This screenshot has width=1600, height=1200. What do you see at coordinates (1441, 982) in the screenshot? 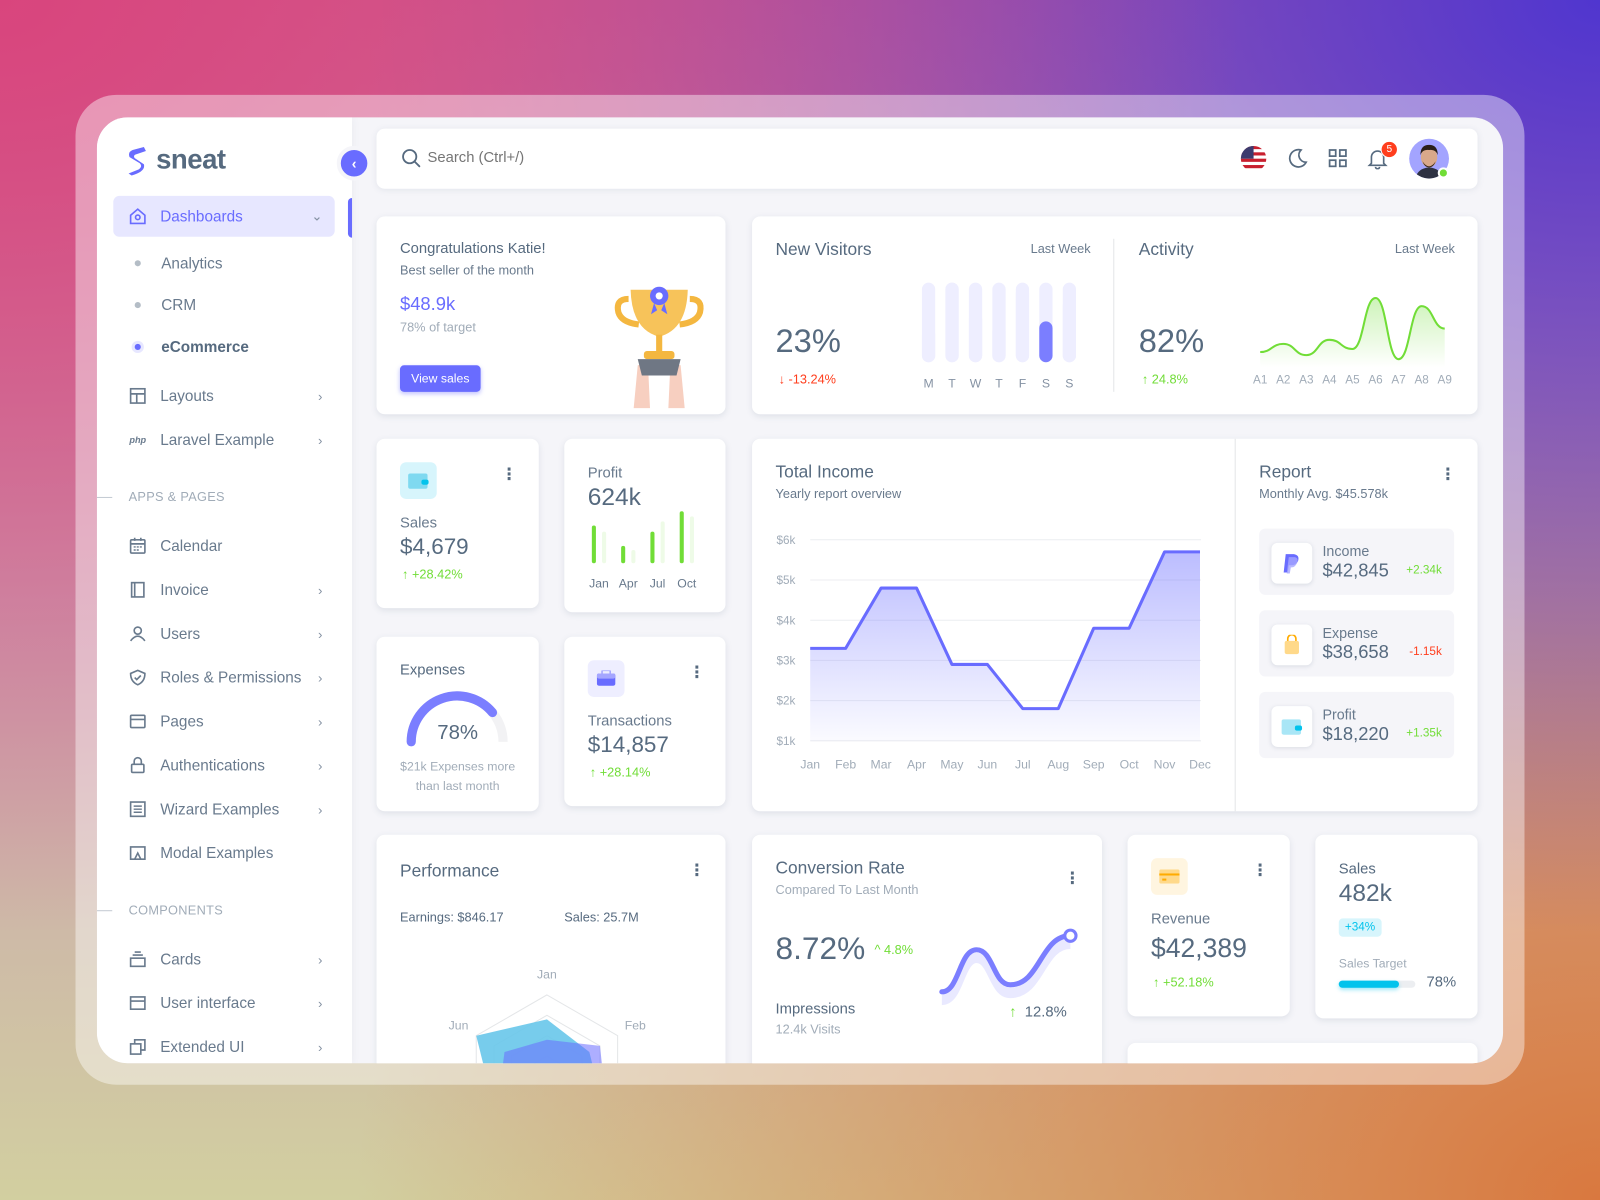
I see `sales-target-percent: 78%` at bounding box center [1441, 982].